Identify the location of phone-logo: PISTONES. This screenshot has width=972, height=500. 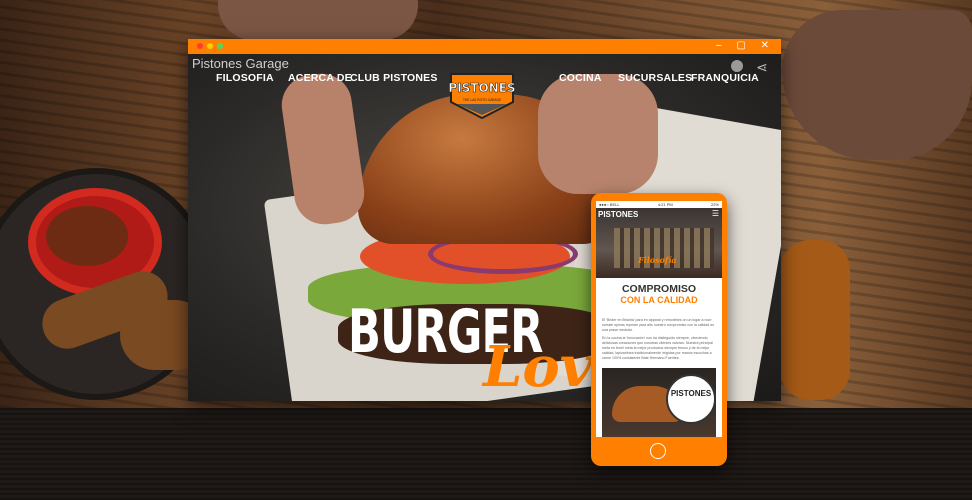
(618, 214).